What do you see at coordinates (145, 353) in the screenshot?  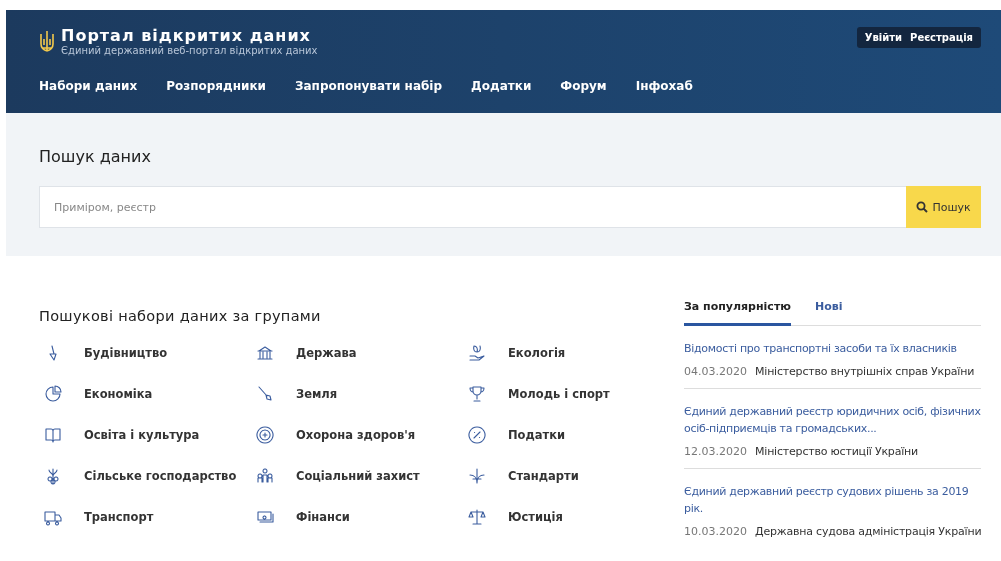 I see `category-link: Будівництво` at bounding box center [145, 353].